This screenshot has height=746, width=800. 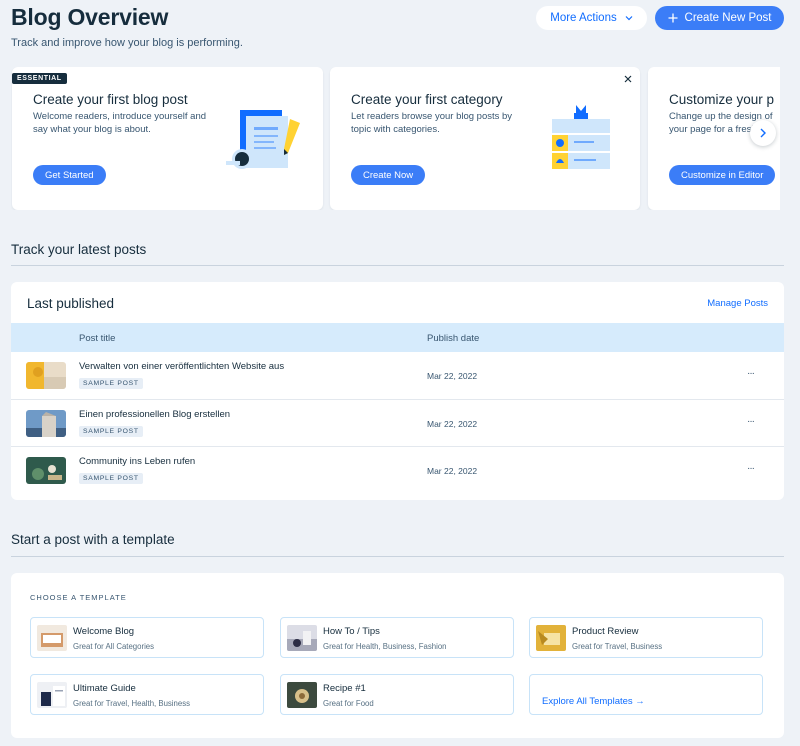 I want to click on template-description: Great for All Categories, so click(x=114, y=646).